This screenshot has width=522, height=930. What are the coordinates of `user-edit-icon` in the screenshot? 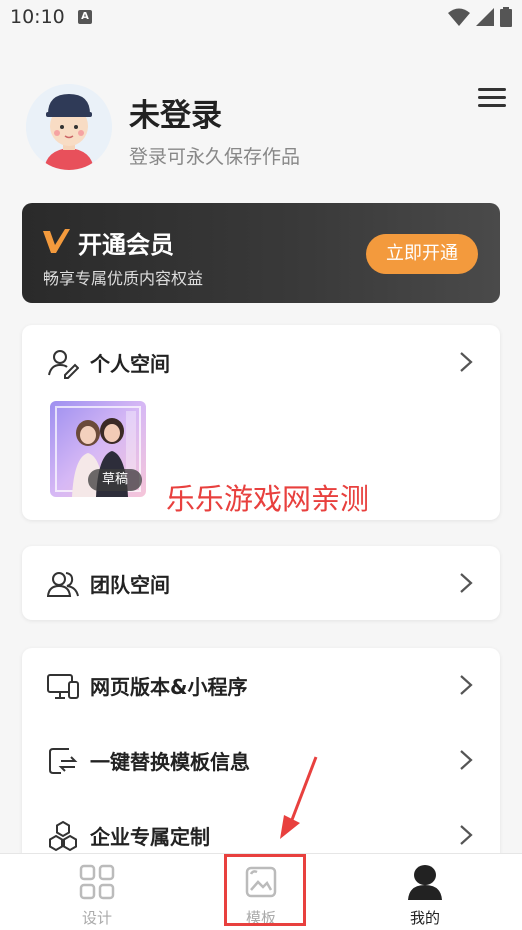 It's located at (63, 364).